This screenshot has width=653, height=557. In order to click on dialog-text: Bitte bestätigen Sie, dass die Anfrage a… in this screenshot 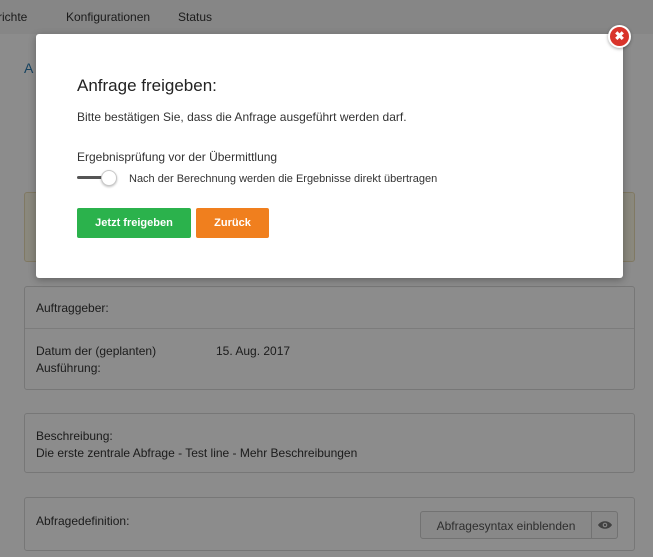, I will do `click(242, 117)`.